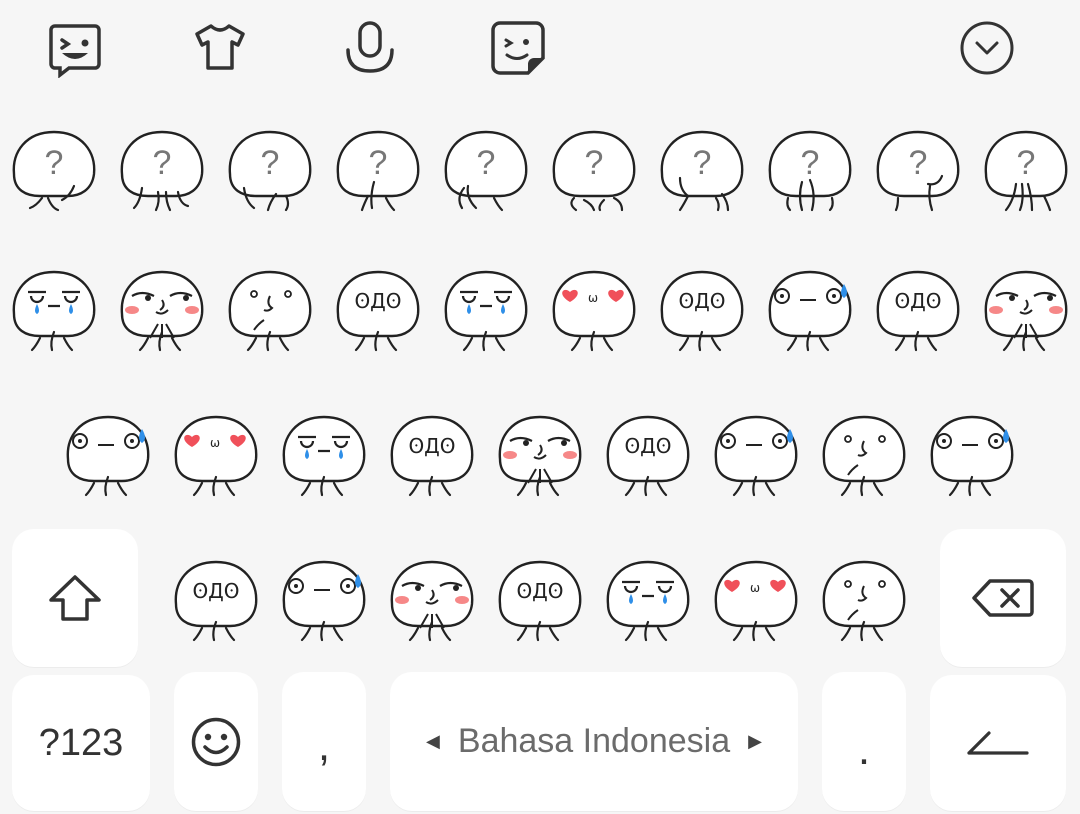  I want to click on space-key-label: Bahasa Indonesia, so click(594, 741).